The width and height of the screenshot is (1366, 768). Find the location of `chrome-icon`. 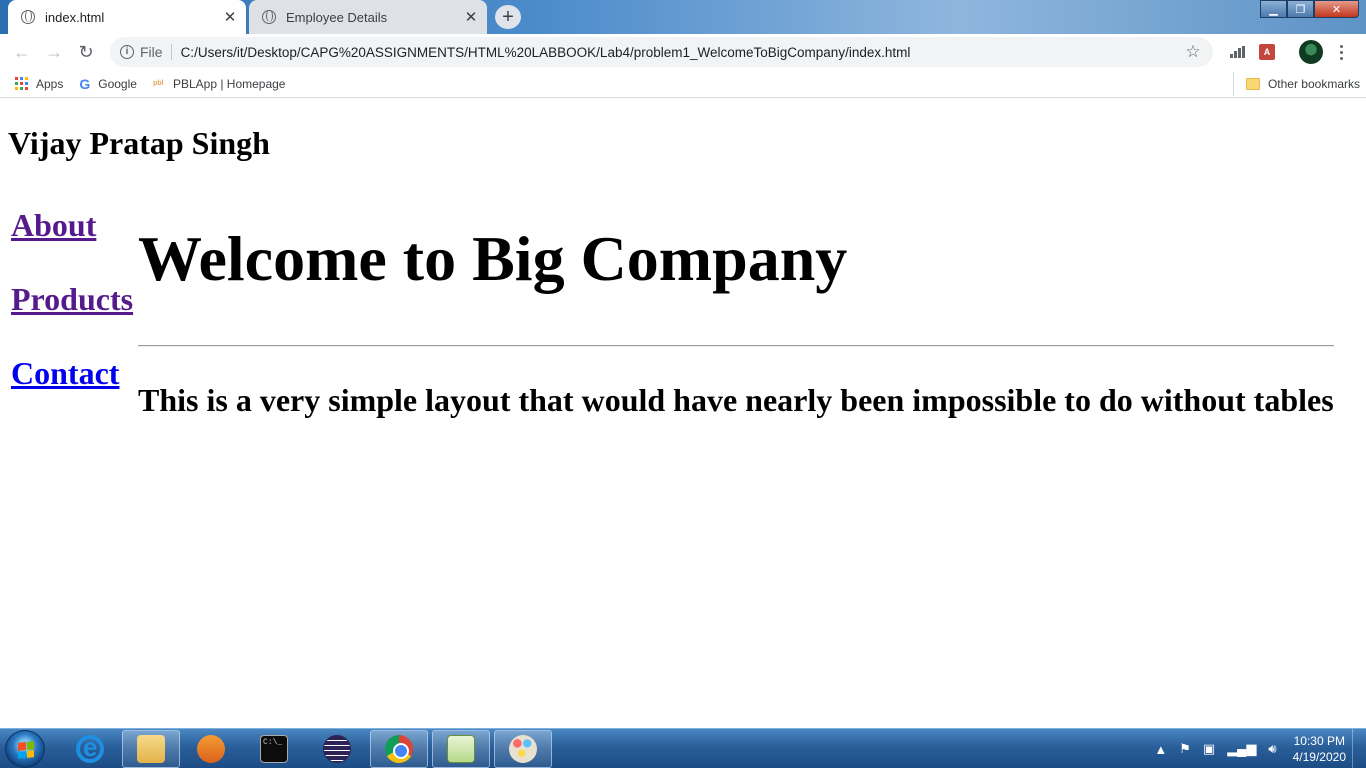

chrome-icon is located at coordinates (399, 749).